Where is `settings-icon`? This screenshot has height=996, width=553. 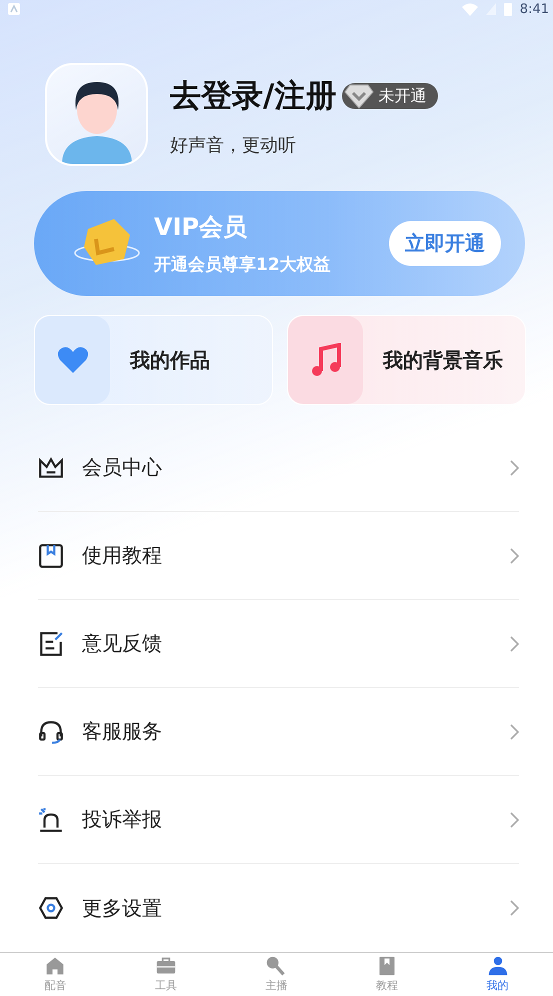
settings-icon is located at coordinates (51, 908).